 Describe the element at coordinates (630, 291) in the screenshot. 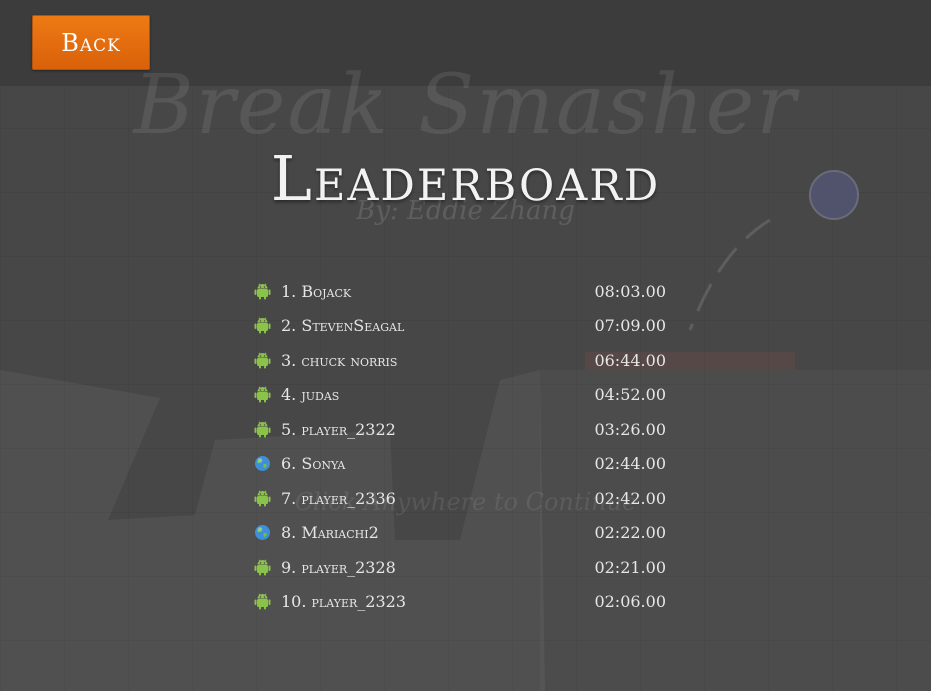

I see `player-time: 08:03.00` at that location.